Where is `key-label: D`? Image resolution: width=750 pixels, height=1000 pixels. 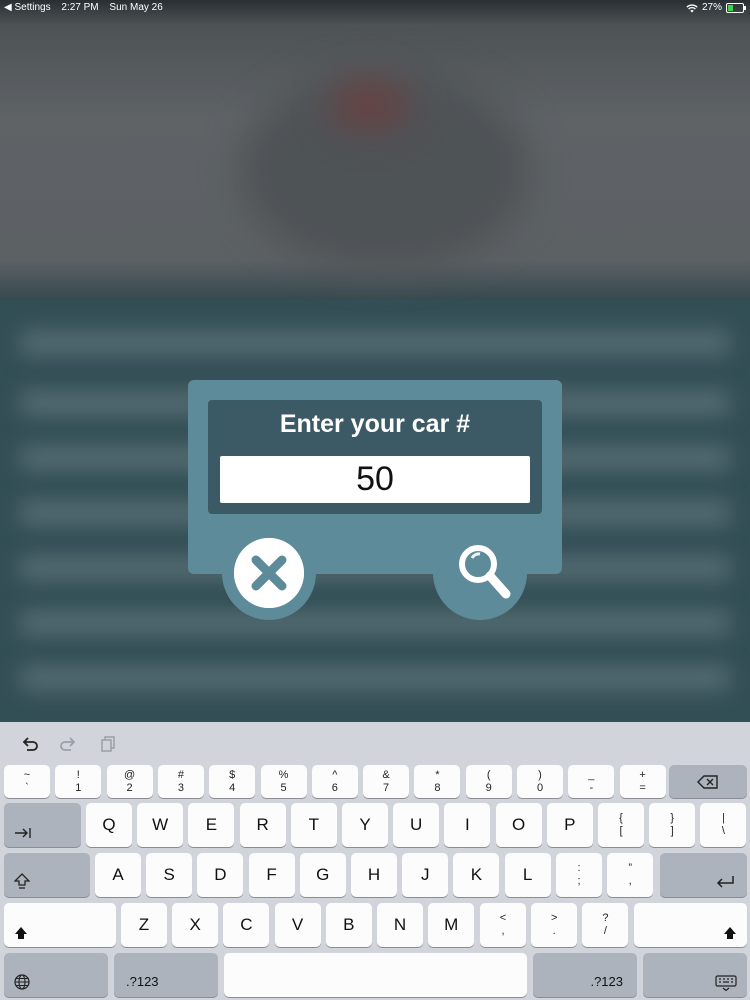 key-label: D is located at coordinates (220, 874).